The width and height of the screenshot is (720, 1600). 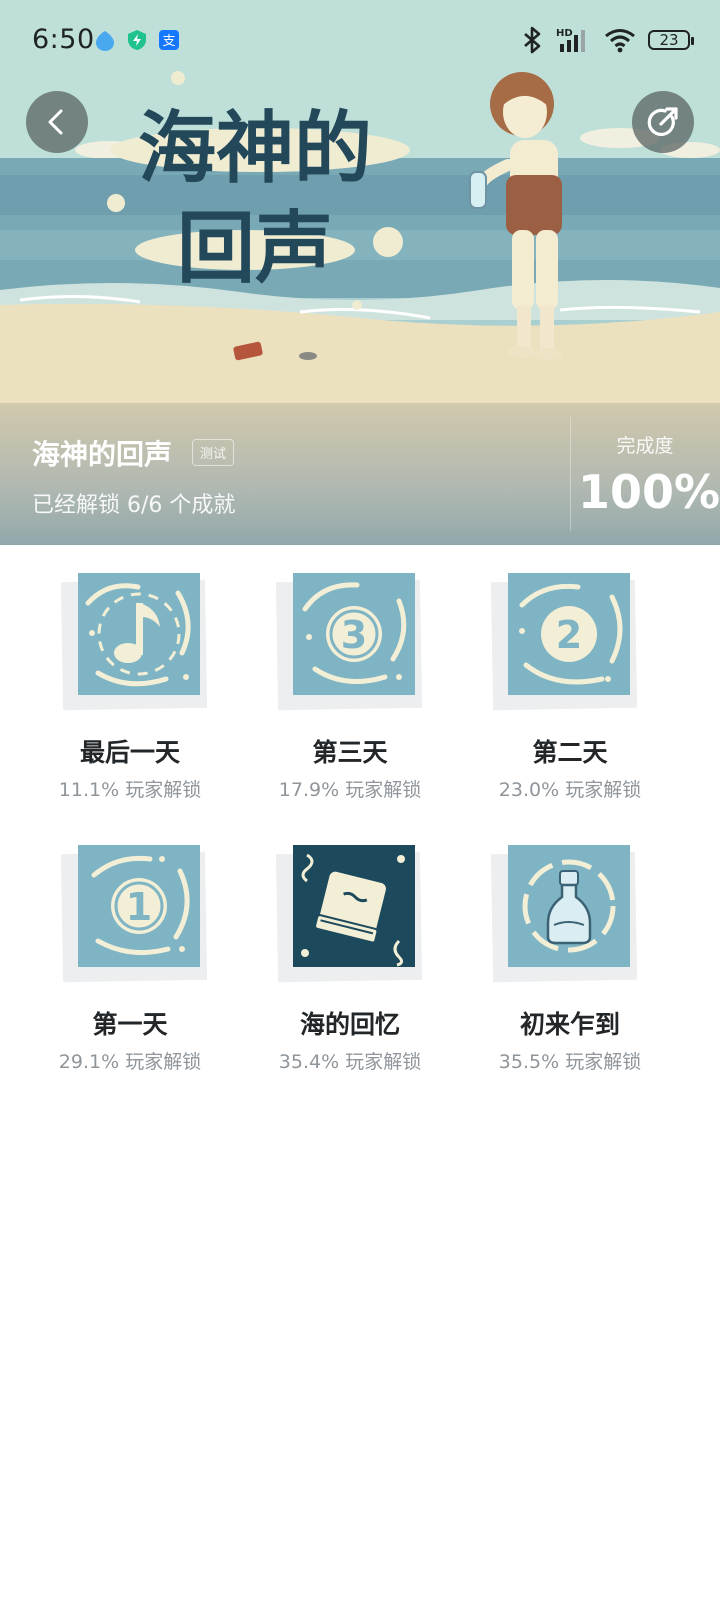 I want to click on status-app-icons: 支, so click(x=137, y=40).